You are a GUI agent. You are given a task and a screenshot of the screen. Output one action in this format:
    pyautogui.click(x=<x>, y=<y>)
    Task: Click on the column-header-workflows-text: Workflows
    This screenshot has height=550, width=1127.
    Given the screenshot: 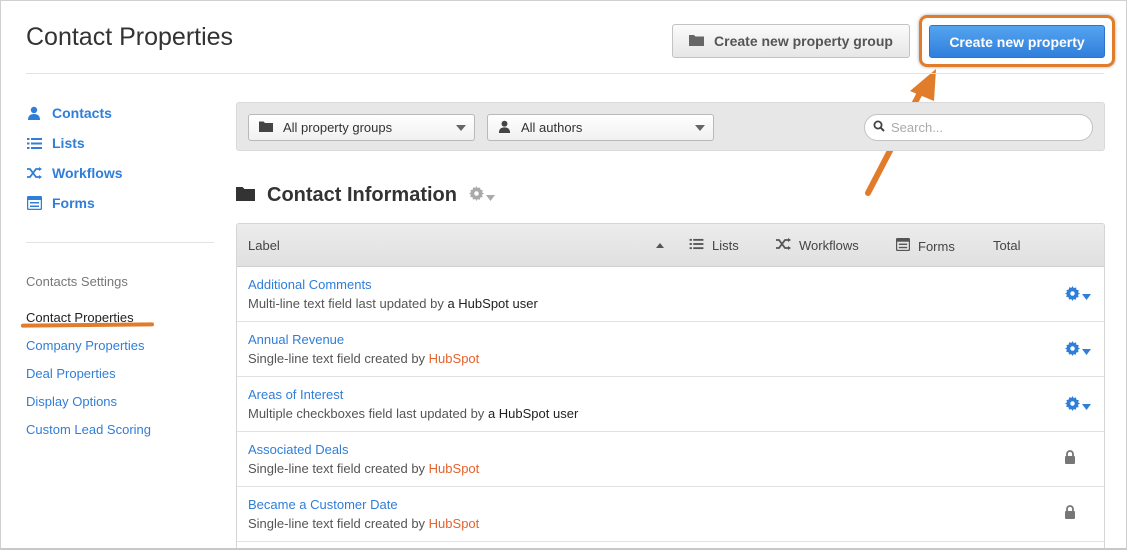 What is the action you would take?
    pyautogui.click(x=829, y=245)
    